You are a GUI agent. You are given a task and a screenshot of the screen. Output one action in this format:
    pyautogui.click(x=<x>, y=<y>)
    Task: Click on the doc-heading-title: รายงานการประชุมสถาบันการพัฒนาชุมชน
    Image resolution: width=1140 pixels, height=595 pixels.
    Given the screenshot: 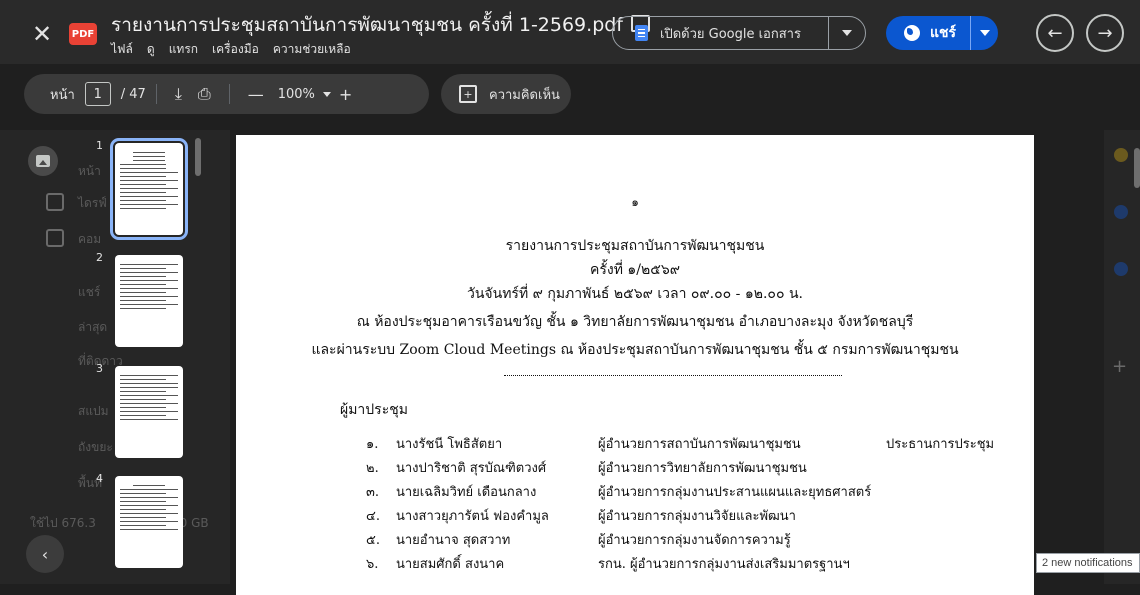 What is the action you would take?
    pyautogui.click(x=635, y=246)
    